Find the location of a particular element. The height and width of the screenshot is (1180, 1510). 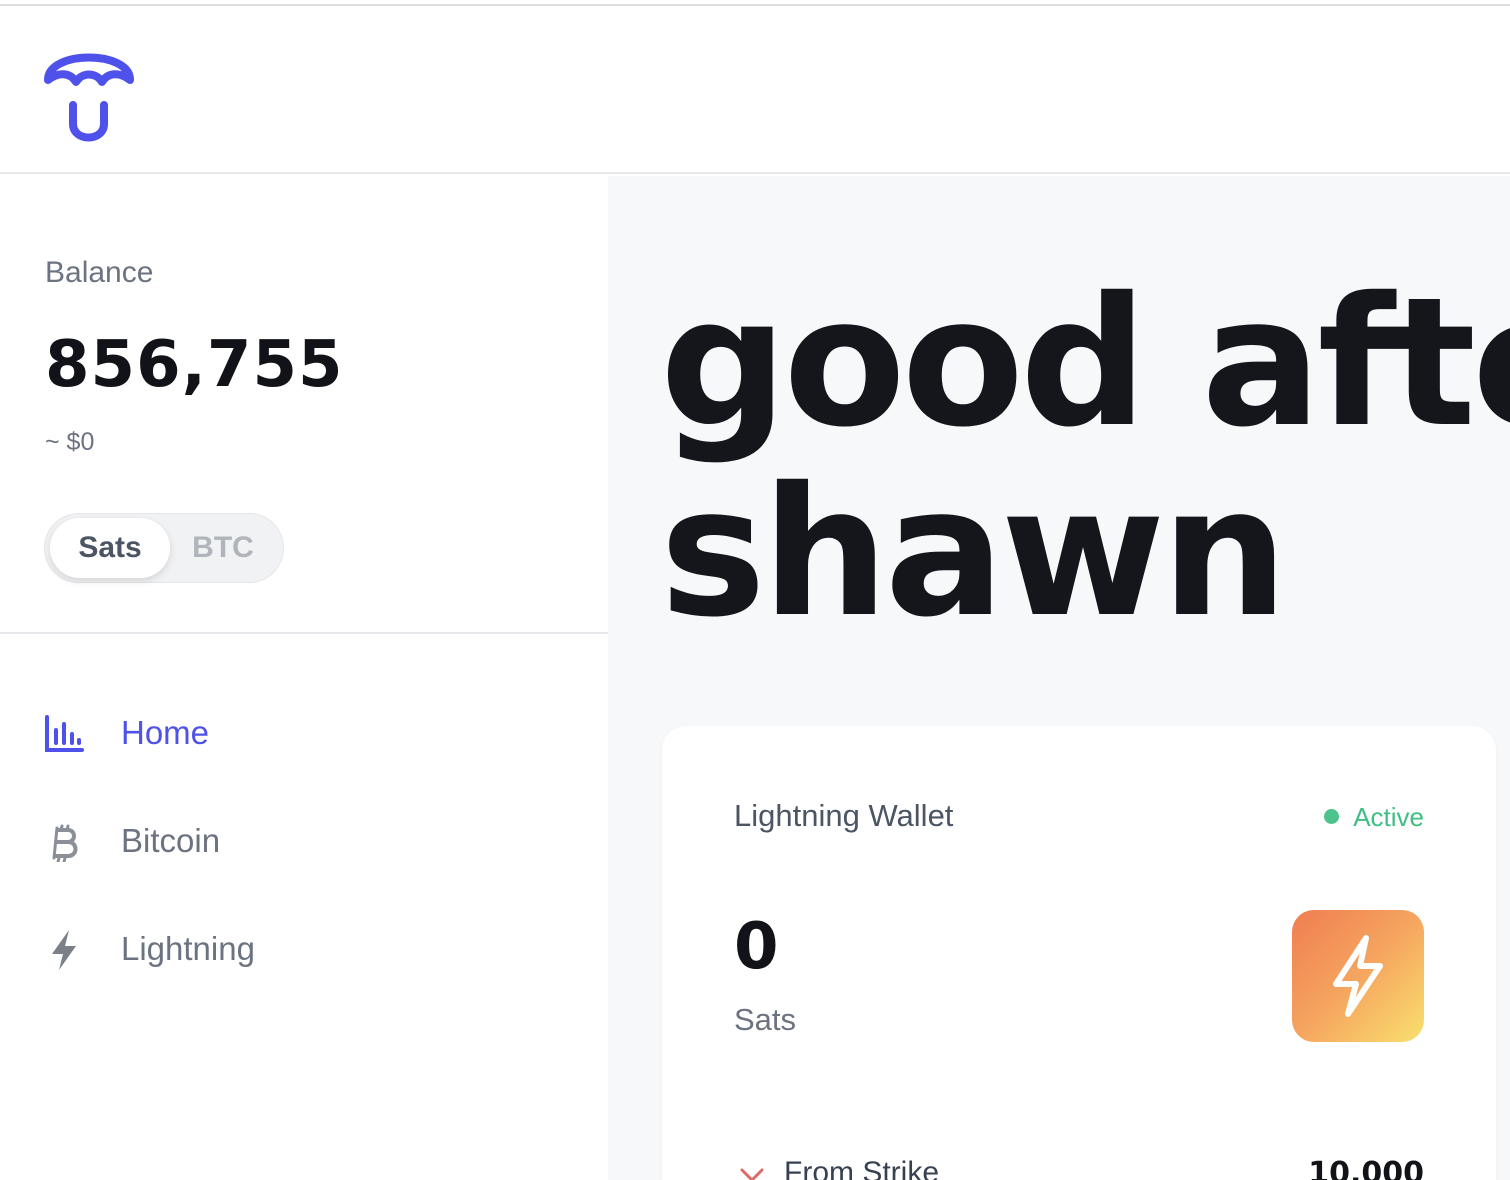

transaction-label: From Strike is located at coordinates (862, 1168).